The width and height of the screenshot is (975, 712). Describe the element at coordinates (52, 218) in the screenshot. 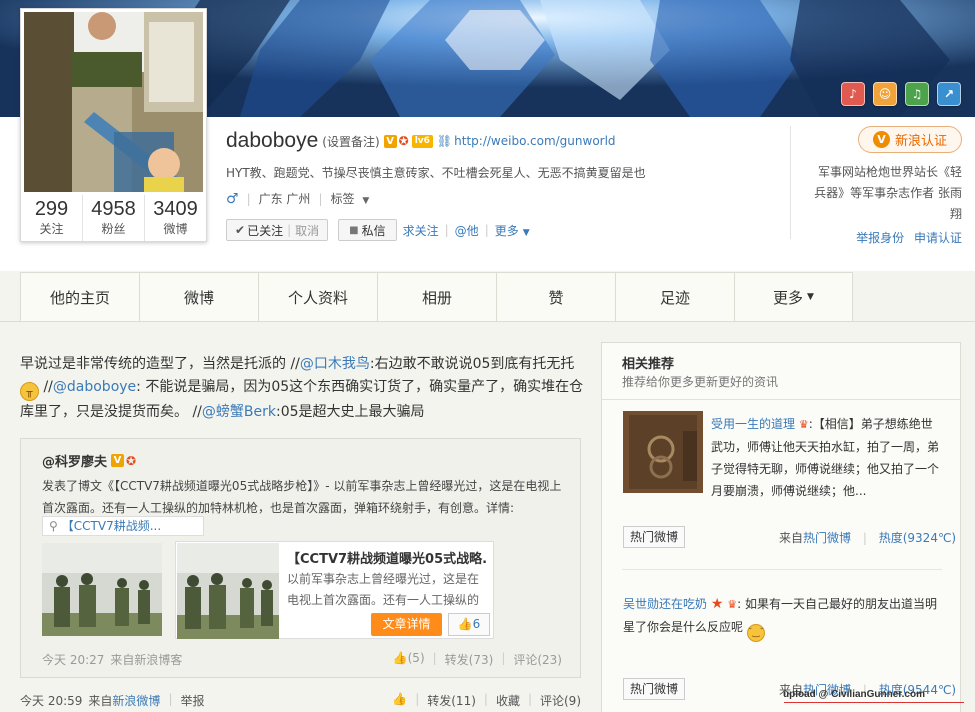

I see `stat-following: 299 关注` at that location.